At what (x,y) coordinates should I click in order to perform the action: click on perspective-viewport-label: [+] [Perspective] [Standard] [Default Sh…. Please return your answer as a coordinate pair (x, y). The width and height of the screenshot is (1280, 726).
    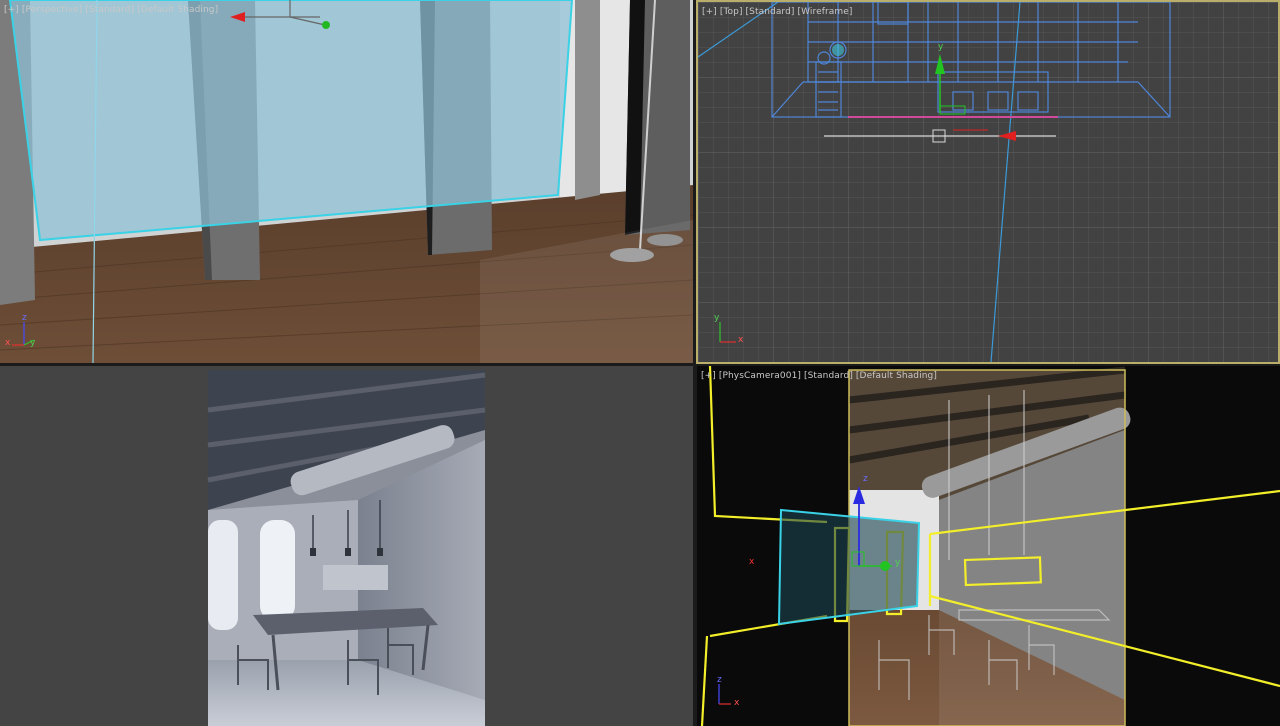
    Looking at the image, I should click on (111, 10).